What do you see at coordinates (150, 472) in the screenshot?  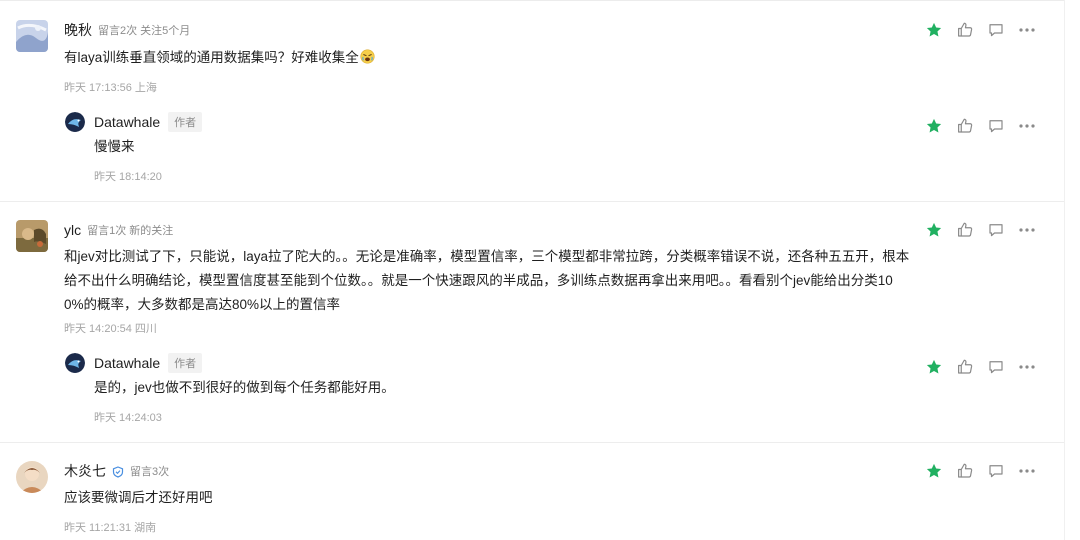 I see `comment-author-meta: 留言3次` at bounding box center [150, 472].